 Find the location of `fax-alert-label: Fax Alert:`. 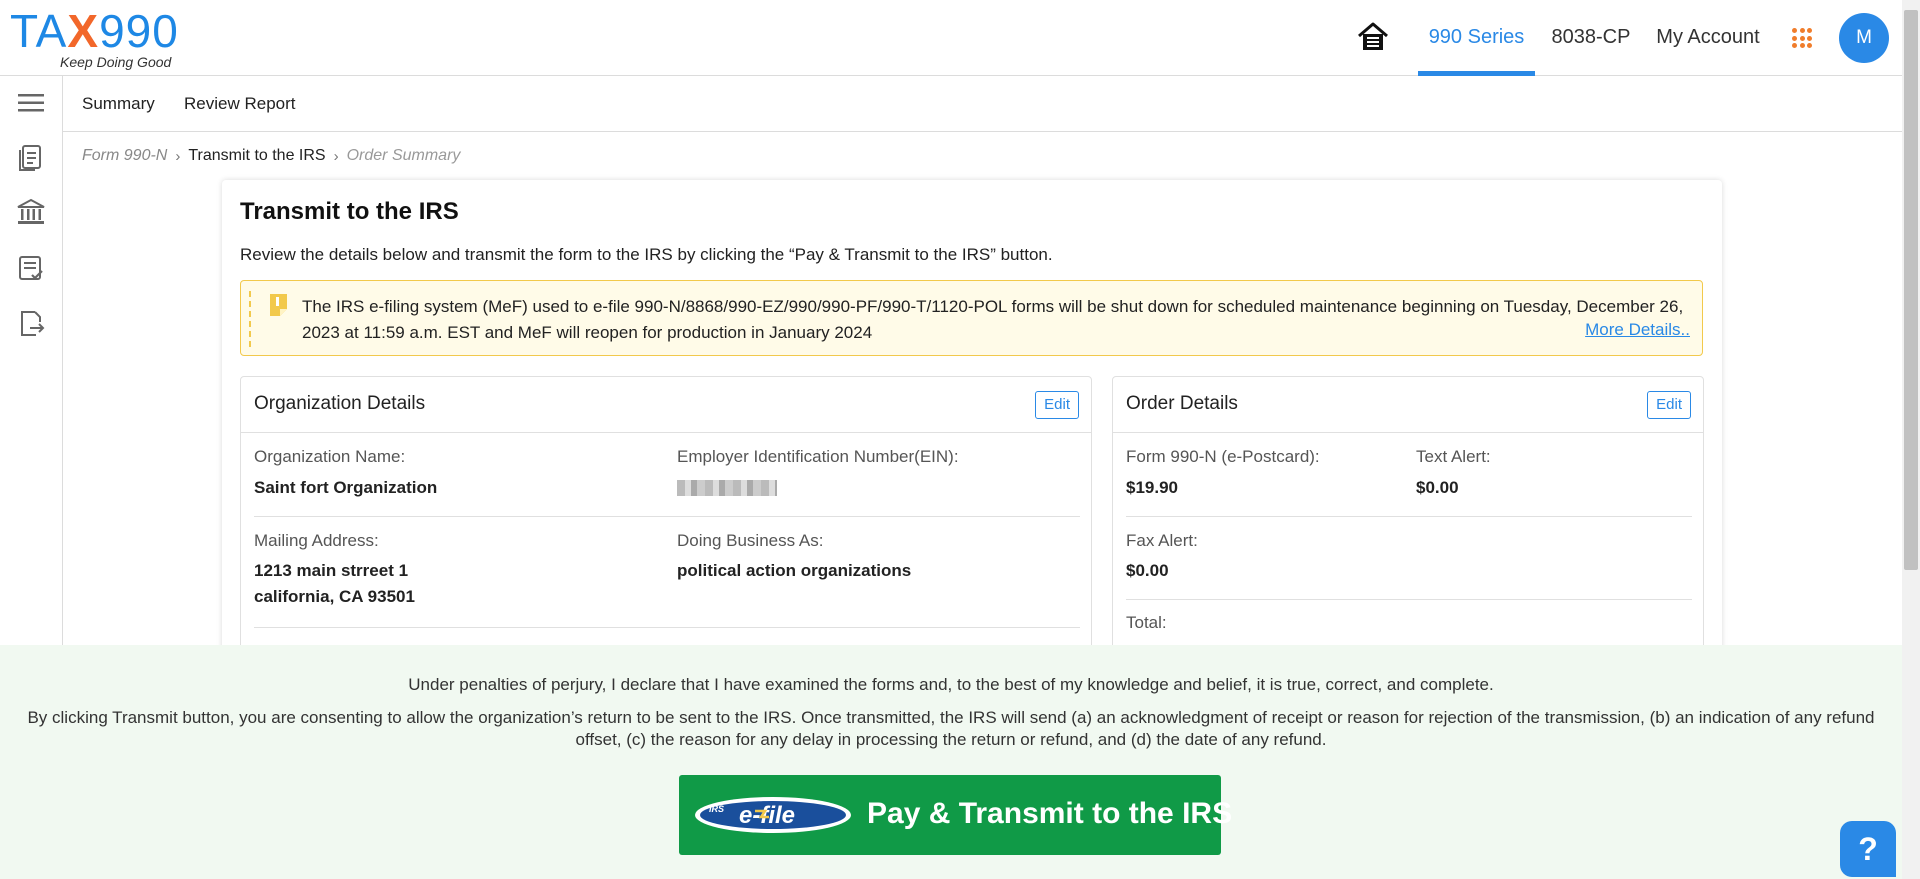

fax-alert-label: Fax Alert: is located at coordinates (1162, 540).